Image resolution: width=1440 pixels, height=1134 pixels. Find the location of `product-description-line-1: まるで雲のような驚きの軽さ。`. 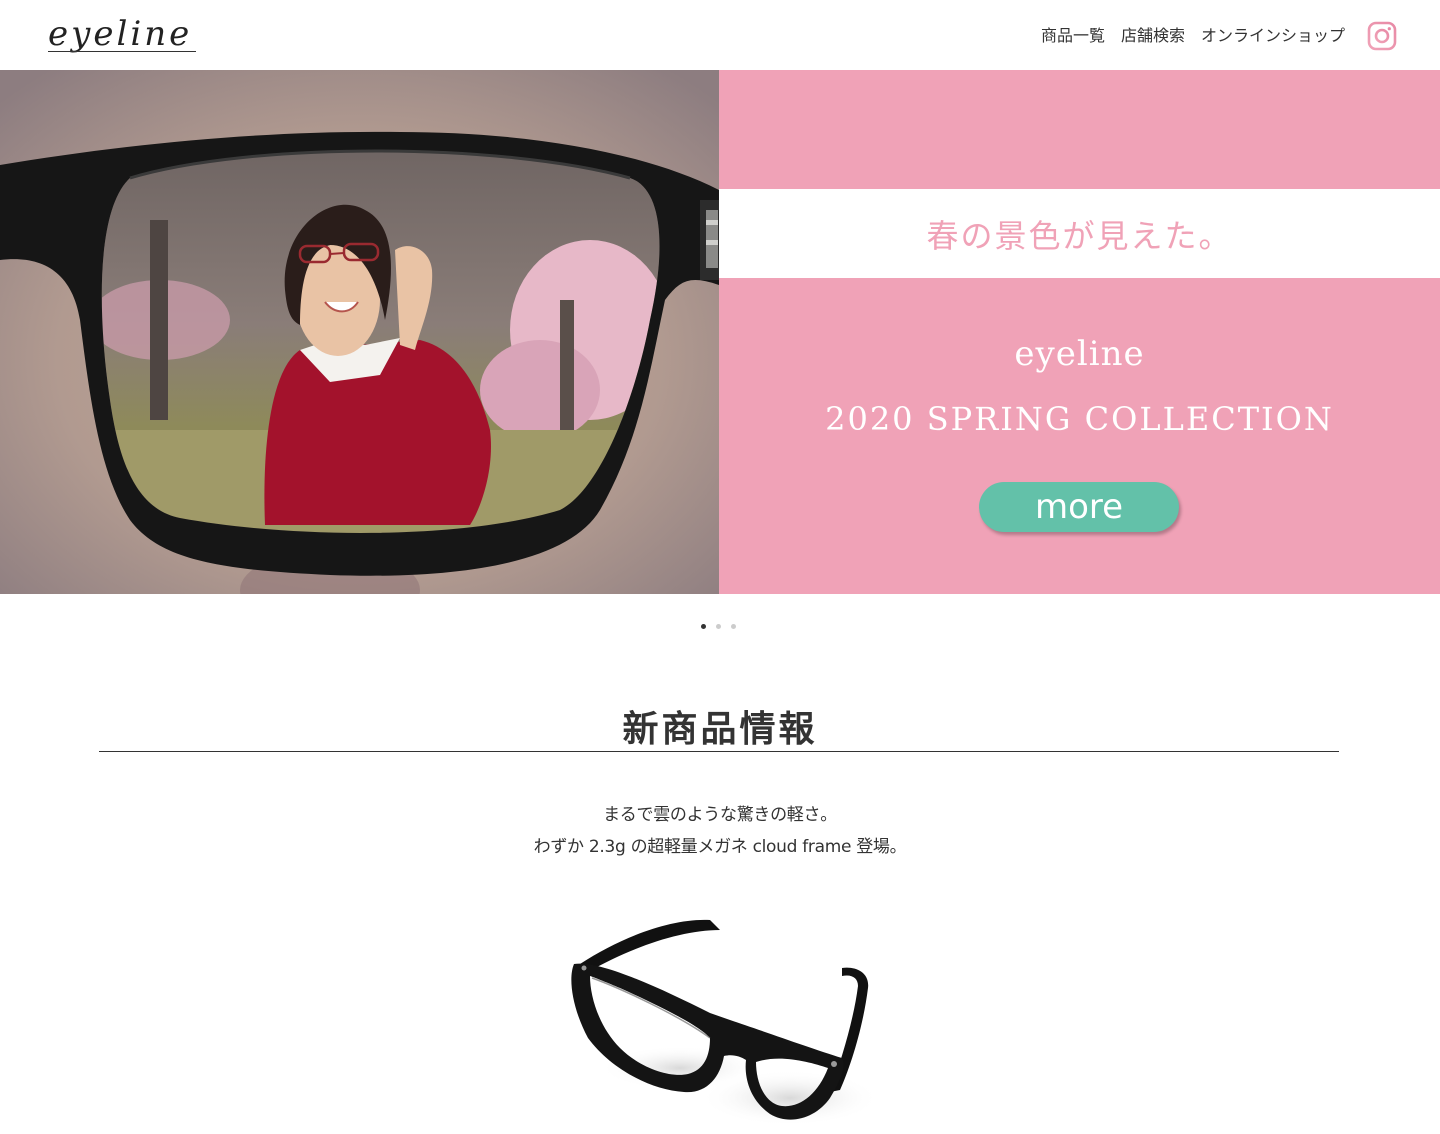

product-description-line-1: まるで雲のような驚きの軽さ。 is located at coordinates (720, 815).